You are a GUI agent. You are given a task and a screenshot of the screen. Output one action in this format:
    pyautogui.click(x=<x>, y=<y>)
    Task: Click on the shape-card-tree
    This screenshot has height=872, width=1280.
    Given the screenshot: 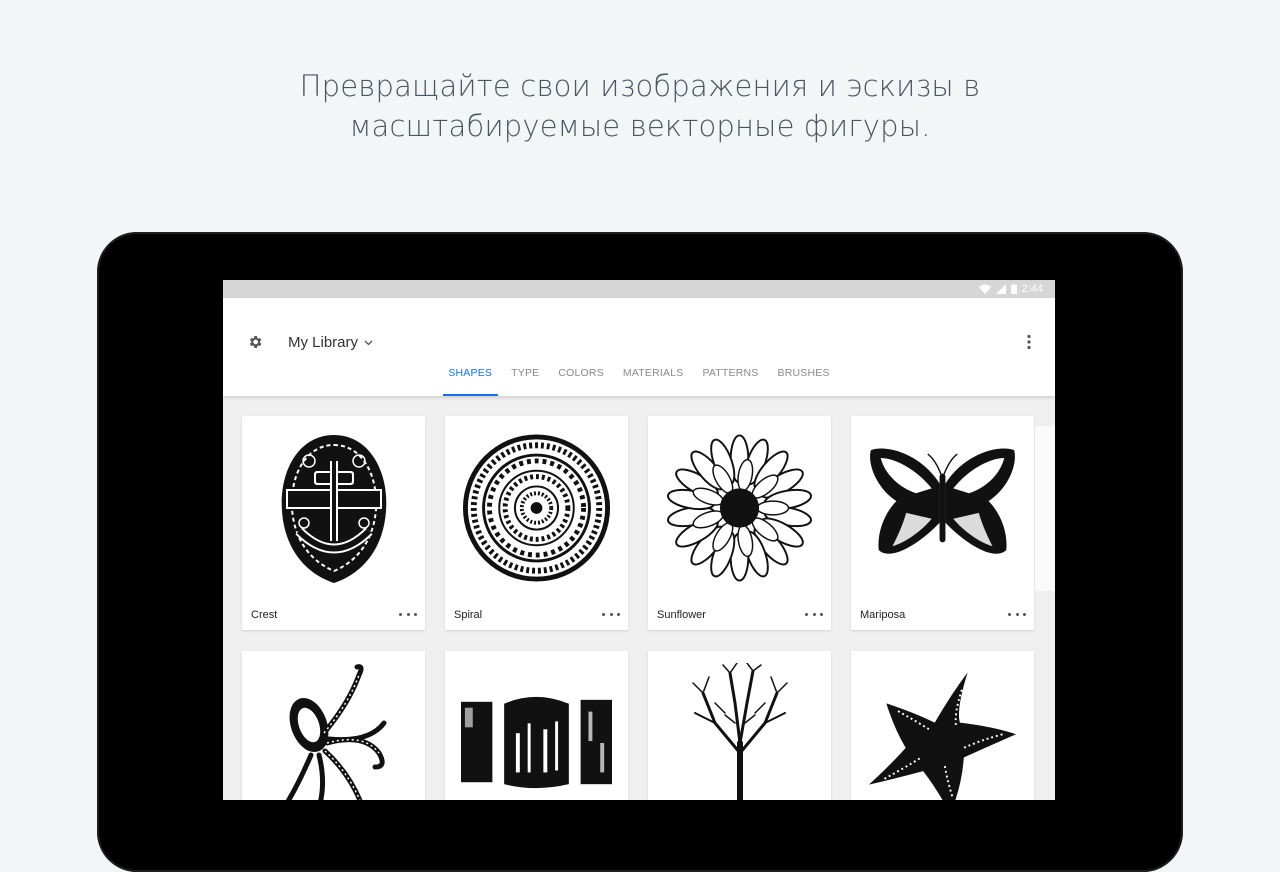 What is the action you would take?
    pyautogui.click(x=739, y=725)
    